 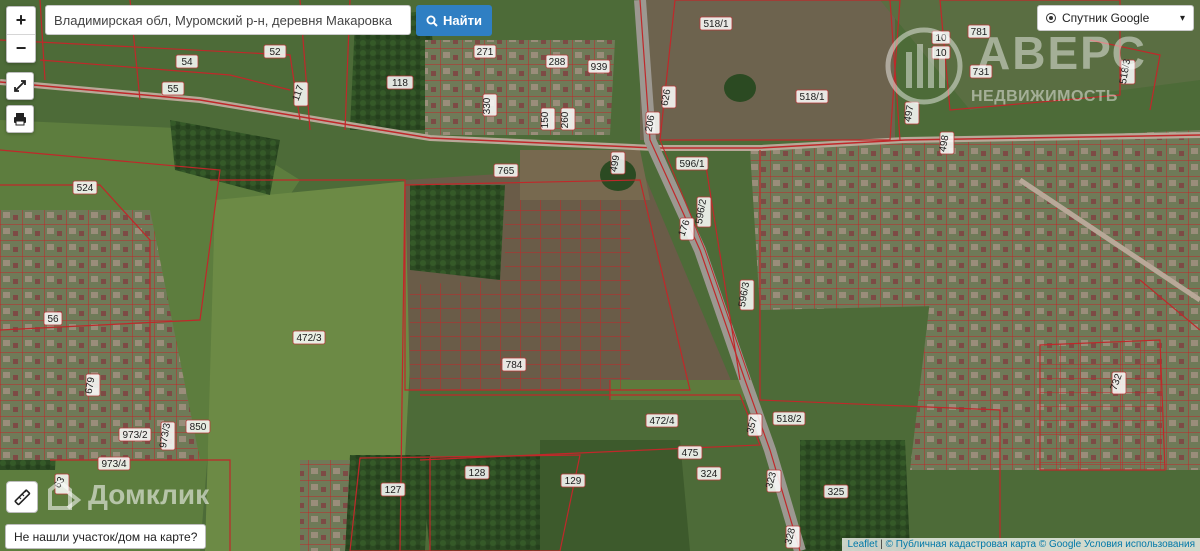 I want to click on leaflet-link: Leaflet, so click(x=862, y=544).